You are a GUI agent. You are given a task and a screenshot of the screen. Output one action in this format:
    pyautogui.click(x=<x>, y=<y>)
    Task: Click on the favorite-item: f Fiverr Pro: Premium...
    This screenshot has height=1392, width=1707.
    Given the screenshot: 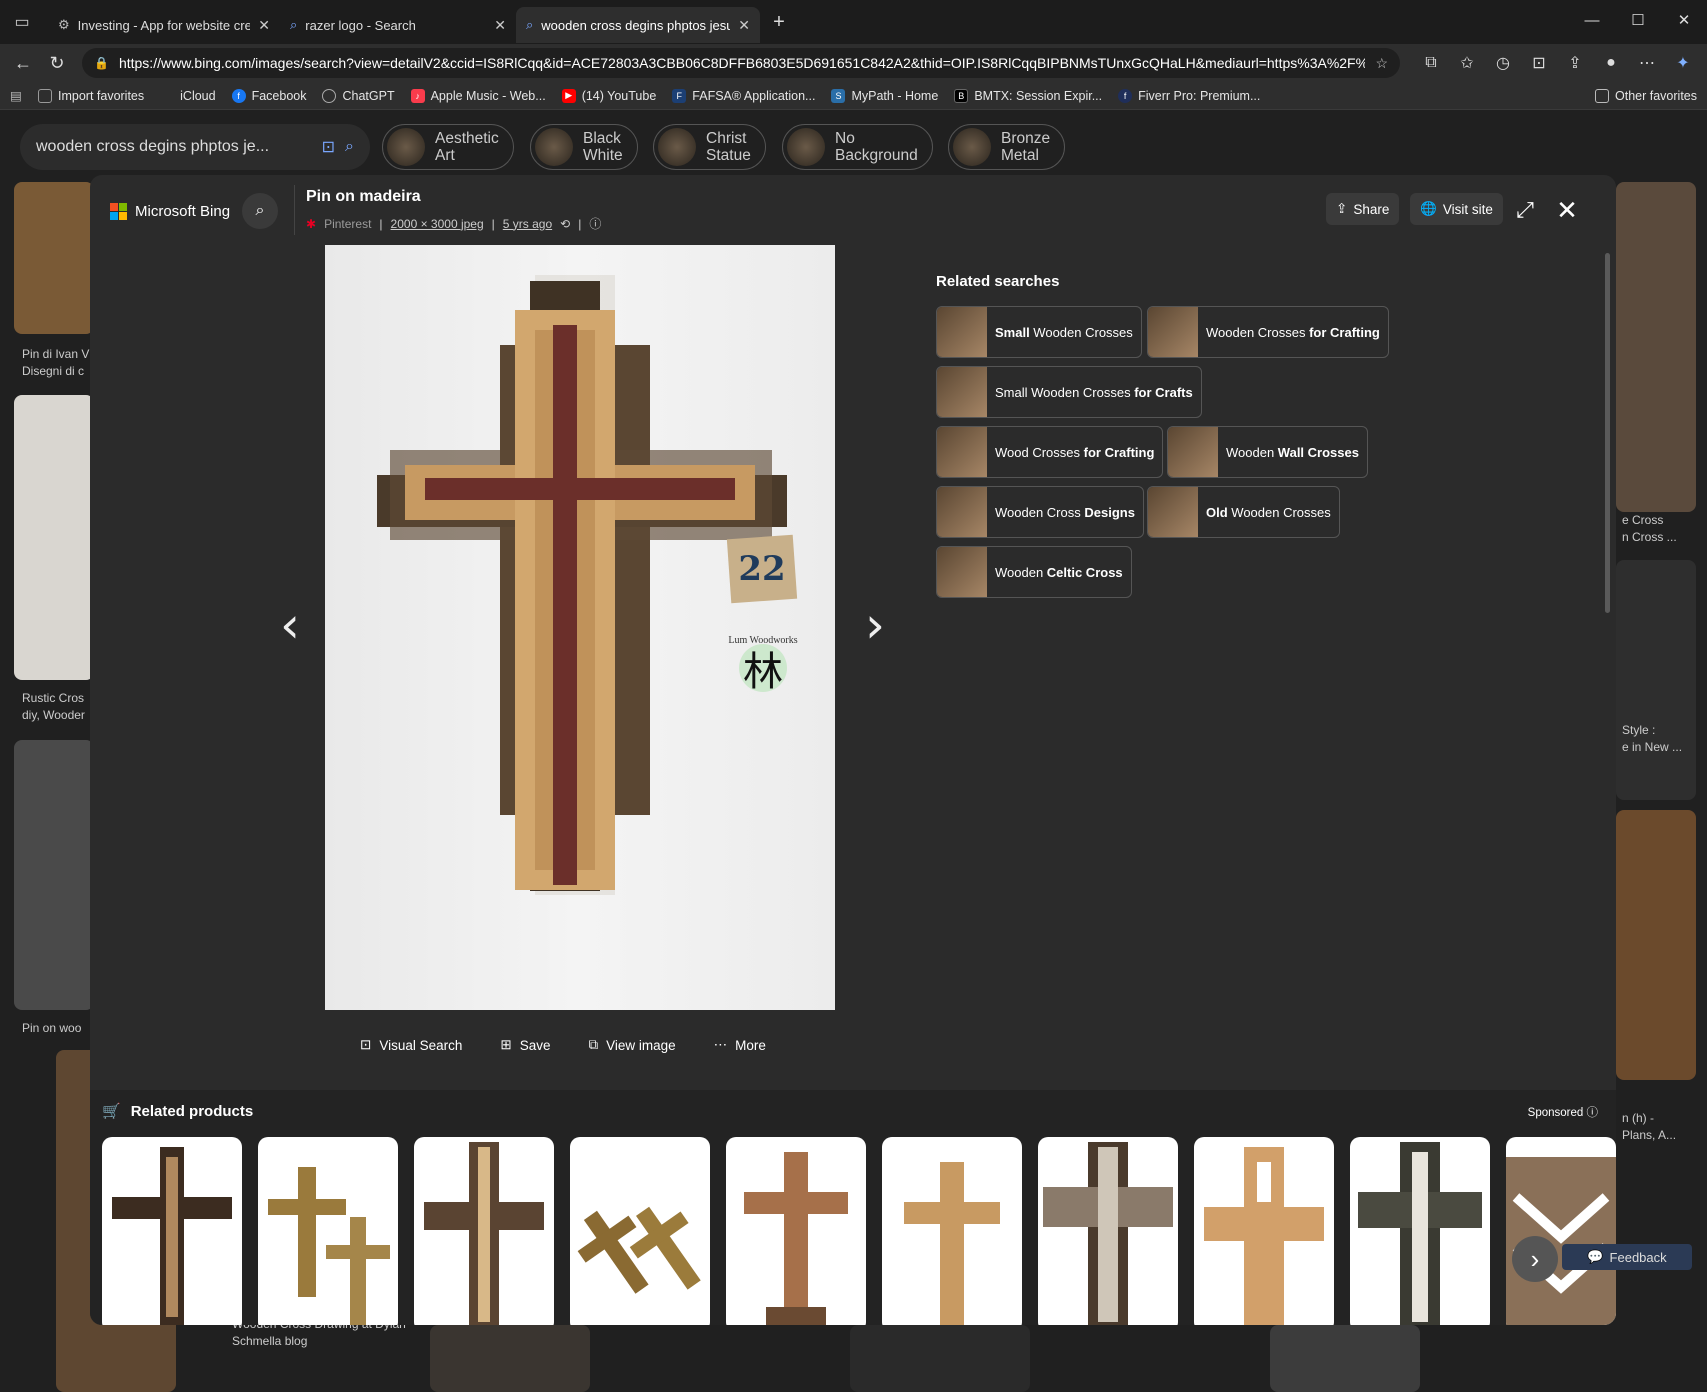 What is the action you would take?
    pyautogui.click(x=1189, y=95)
    